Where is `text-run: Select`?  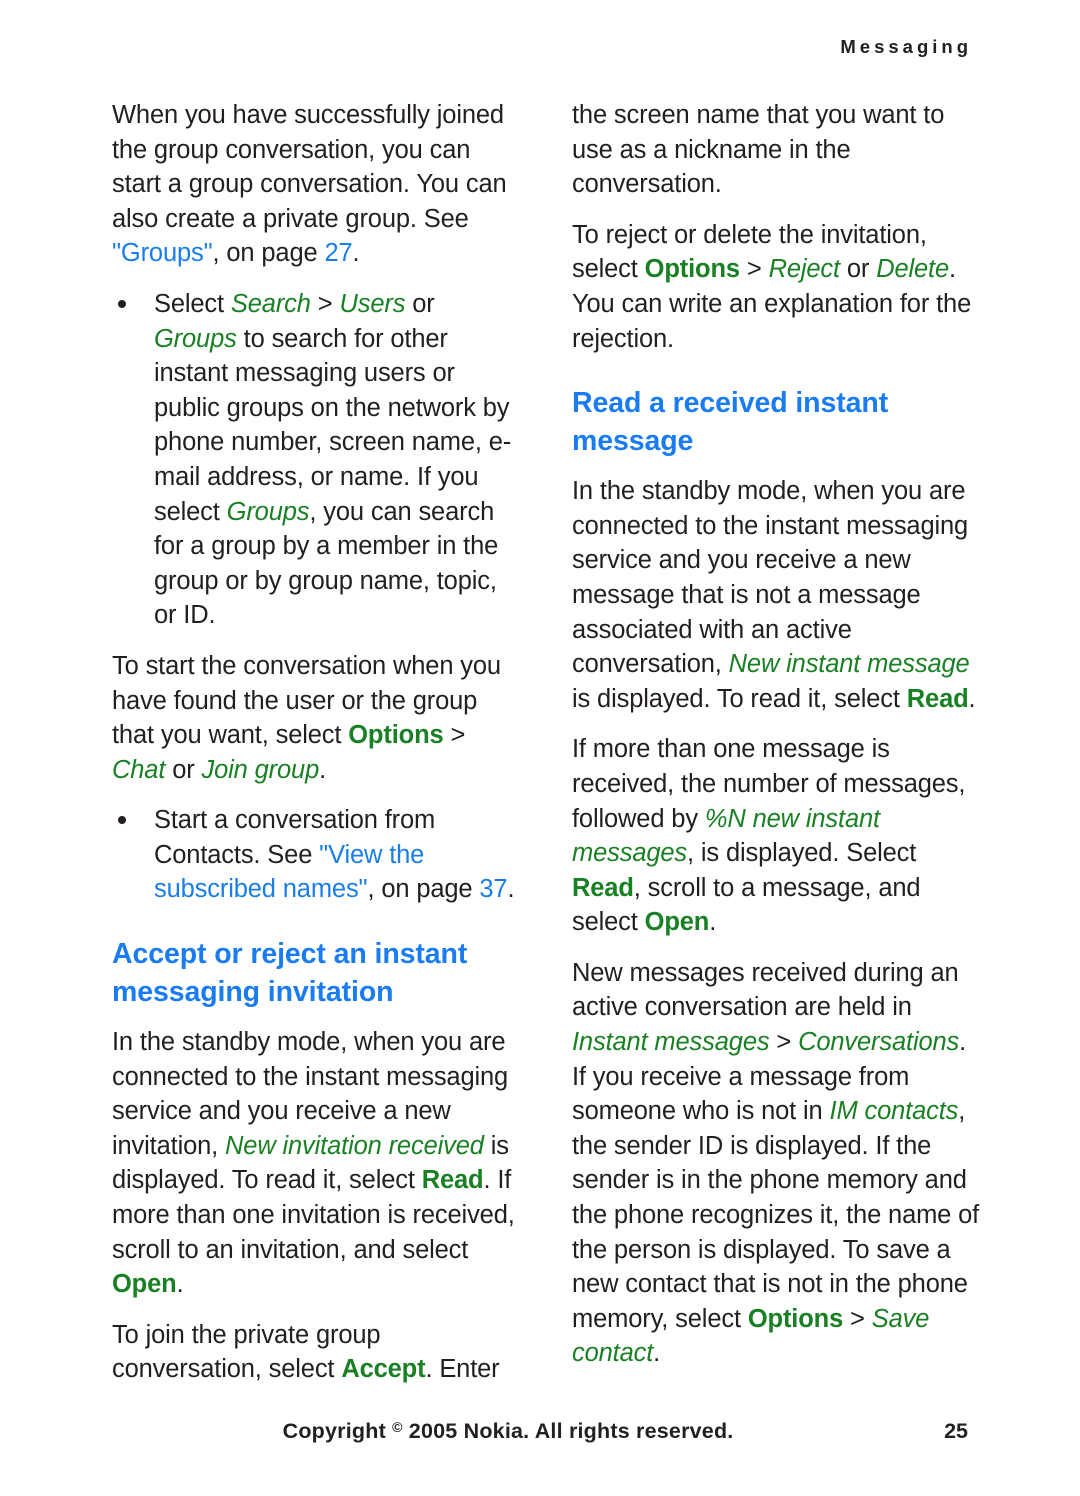 text-run: Select is located at coordinates (192, 303).